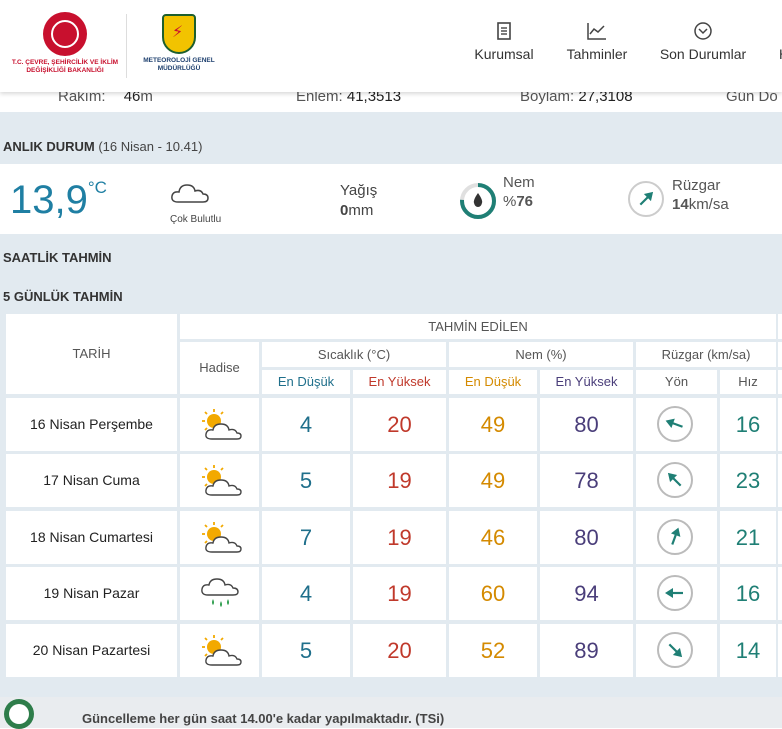  What do you see at coordinates (510, 201) in the screenshot?
I see `humidity-prefix: %` at bounding box center [510, 201].